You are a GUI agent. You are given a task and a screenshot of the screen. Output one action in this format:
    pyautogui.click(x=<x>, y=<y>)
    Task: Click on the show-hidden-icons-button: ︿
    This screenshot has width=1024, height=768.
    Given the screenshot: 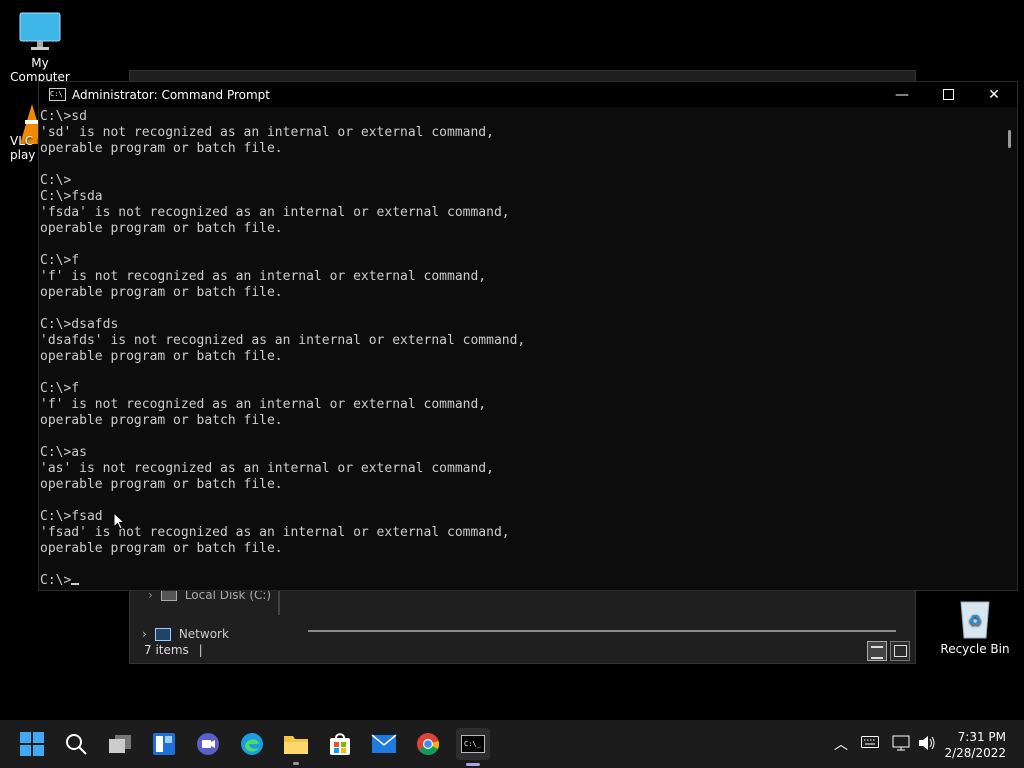 What is the action you would take?
    pyautogui.click(x=841, y=744)
    